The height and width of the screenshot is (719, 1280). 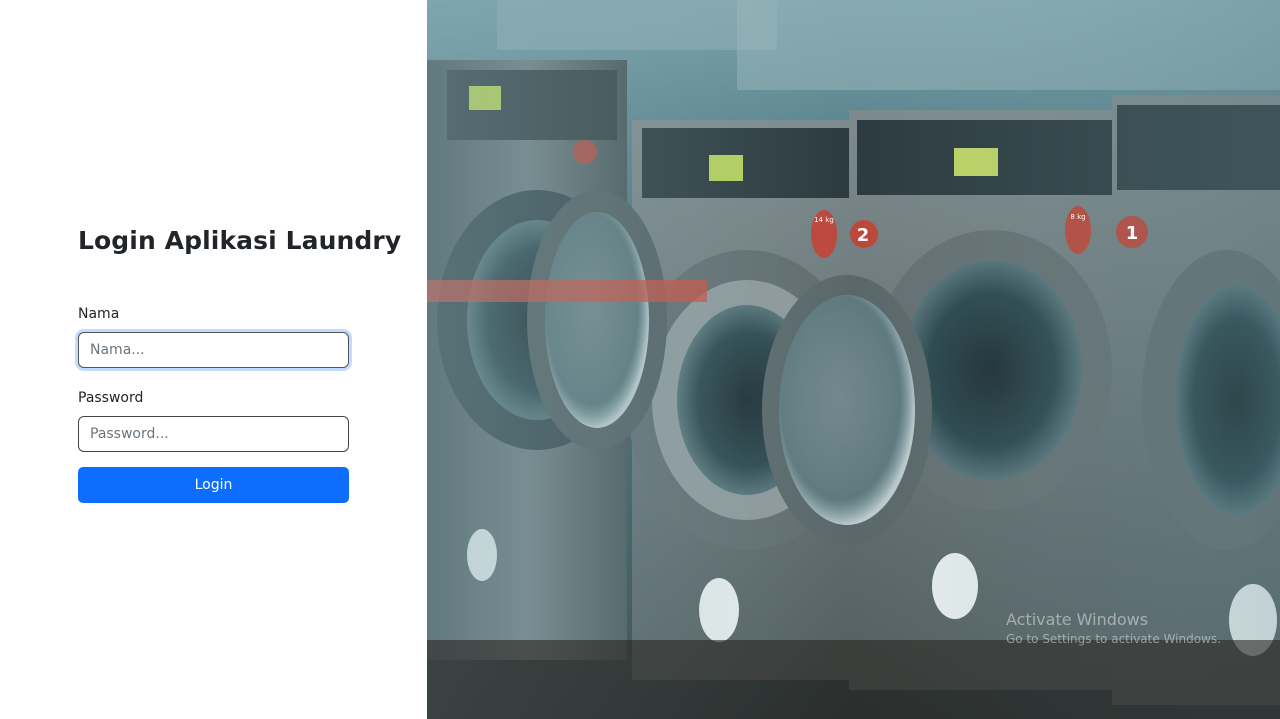 I want to click on watermark-subtitle: Go to Settings to activate Windows., so click(x=1113, y=639).